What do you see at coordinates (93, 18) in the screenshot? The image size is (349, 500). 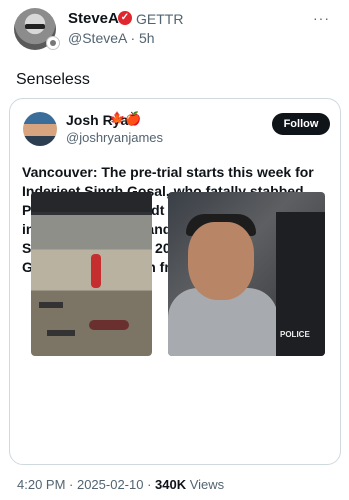 I see `author-name: SteveA` at bounding box center [93, 18].